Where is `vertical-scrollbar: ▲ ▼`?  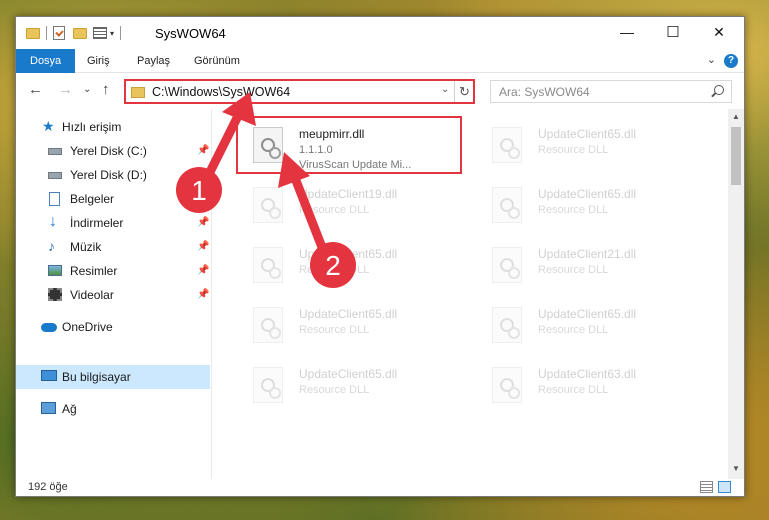 vertical-scrollbar: ▲ ▼ is located at coordinates (736, 294).